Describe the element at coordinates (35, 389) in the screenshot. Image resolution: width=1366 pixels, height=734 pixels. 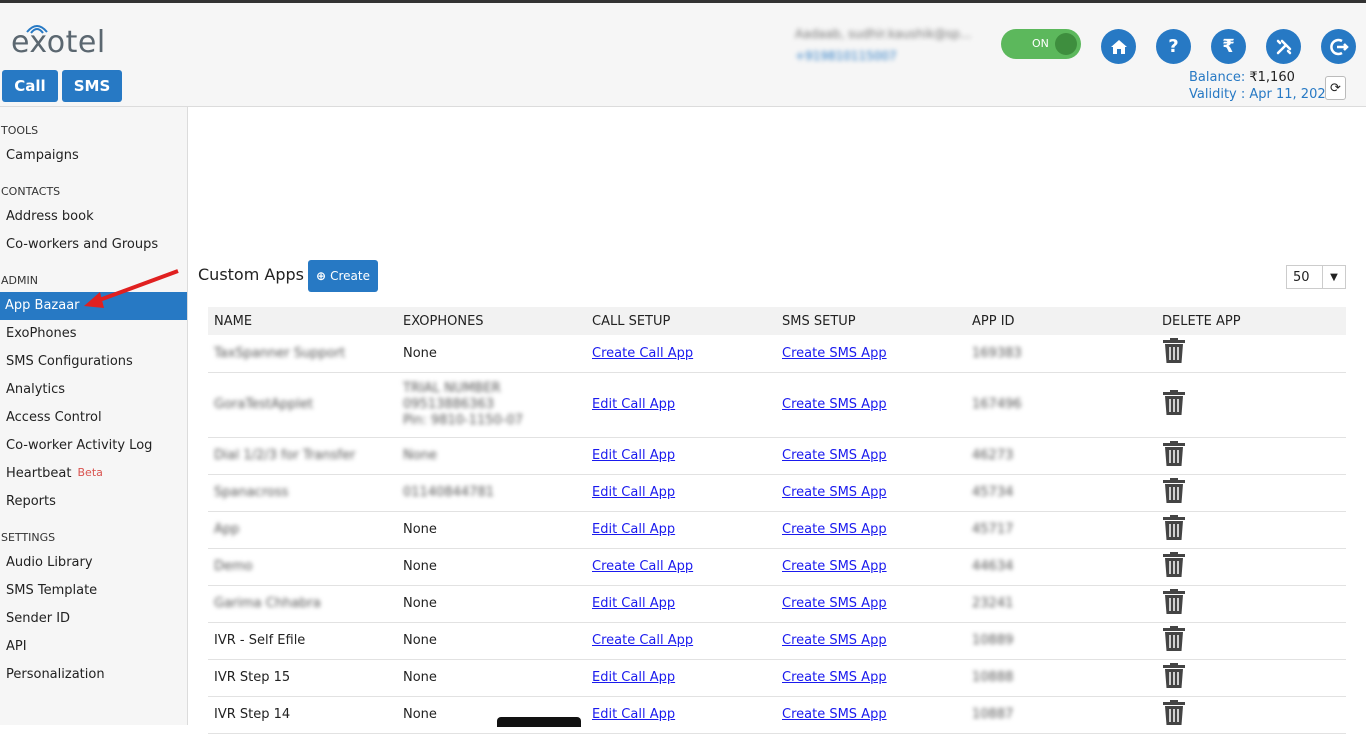
I see `sidebar-item-analytics: Analytics` at that location.